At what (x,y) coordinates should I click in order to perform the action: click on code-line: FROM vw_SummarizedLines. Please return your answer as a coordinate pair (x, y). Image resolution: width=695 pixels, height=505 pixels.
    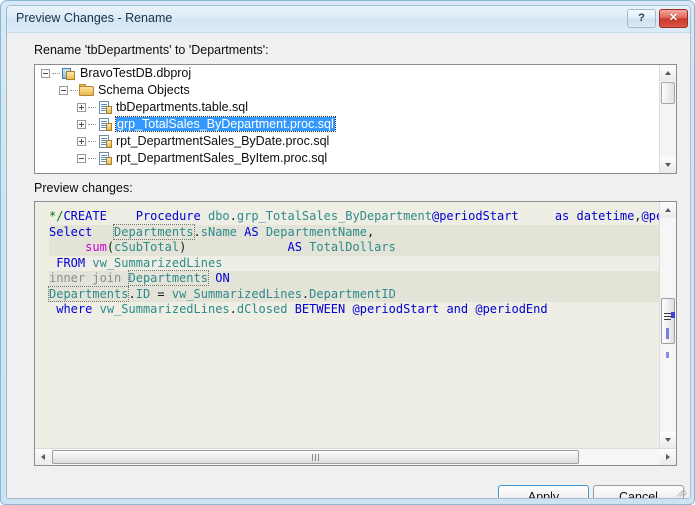
    Looking at the image, I should click on (139, 262).